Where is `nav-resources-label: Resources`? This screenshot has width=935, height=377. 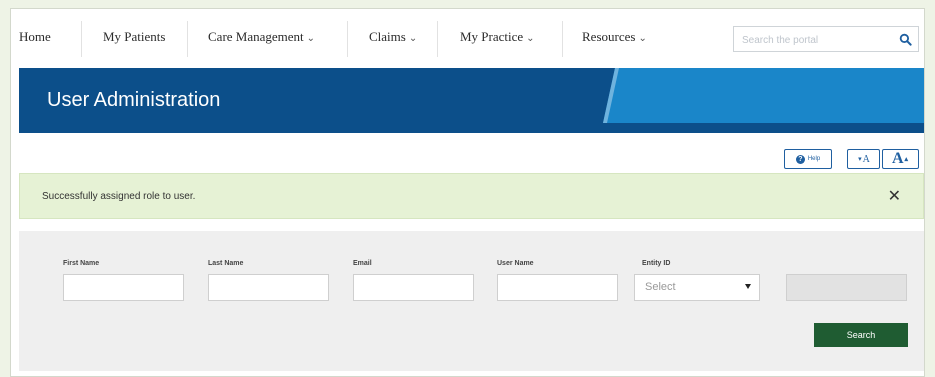 nav-resources-label: Resources is located at coordinates (609, 36).